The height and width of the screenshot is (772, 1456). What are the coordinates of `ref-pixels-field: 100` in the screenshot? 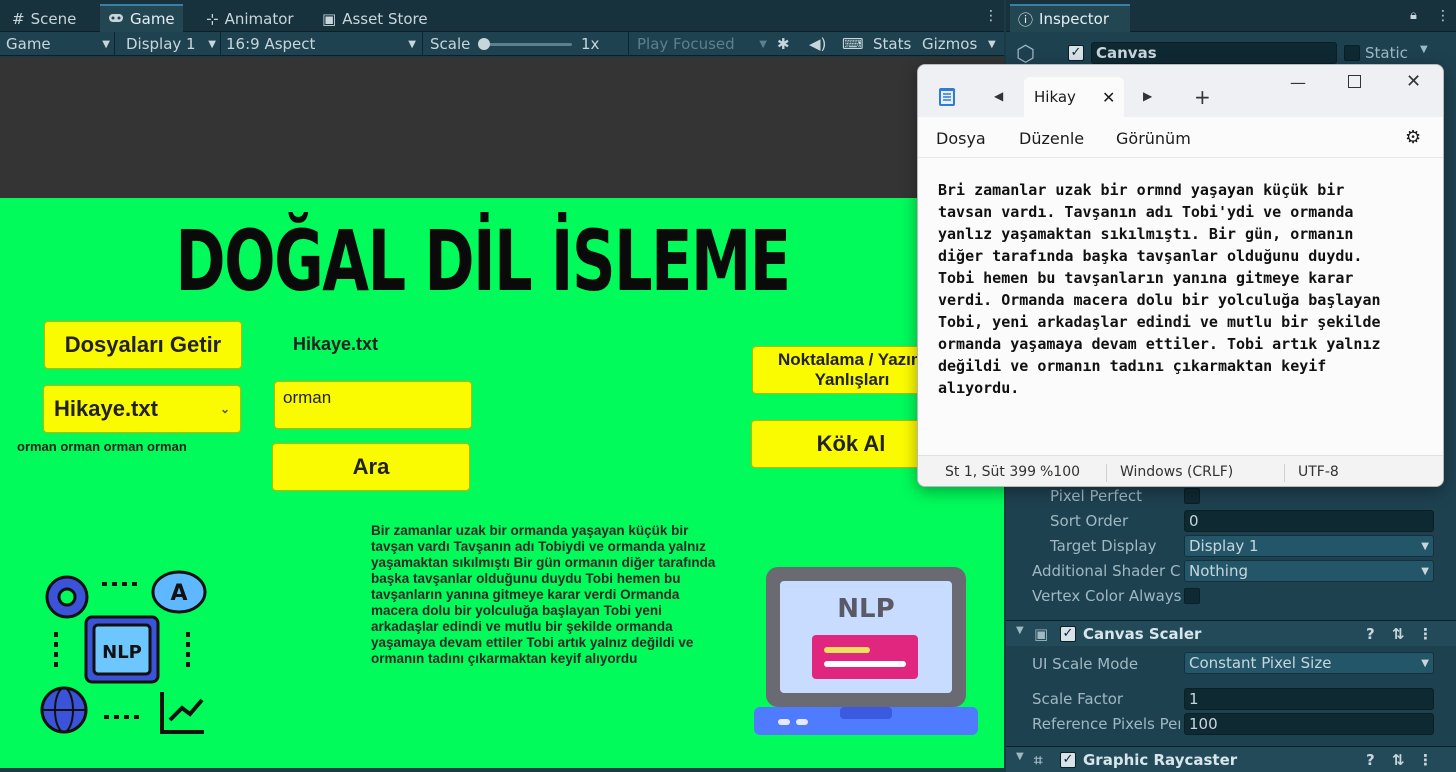 It's located at (1309, 724).